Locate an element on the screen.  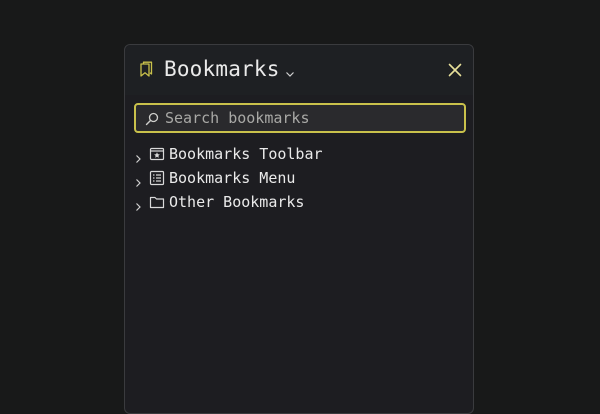
tree-item-bookmarks-toolbar: Bookmarks Toolbar is located at coordinates (298, 154).